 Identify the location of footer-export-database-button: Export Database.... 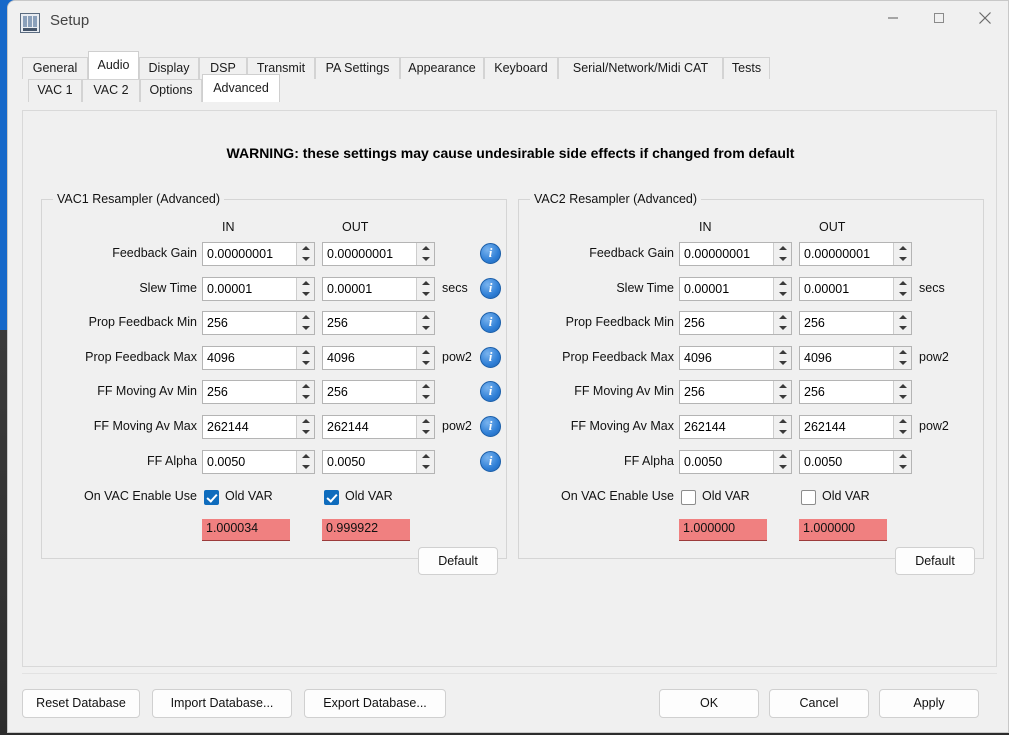
(375, 703).